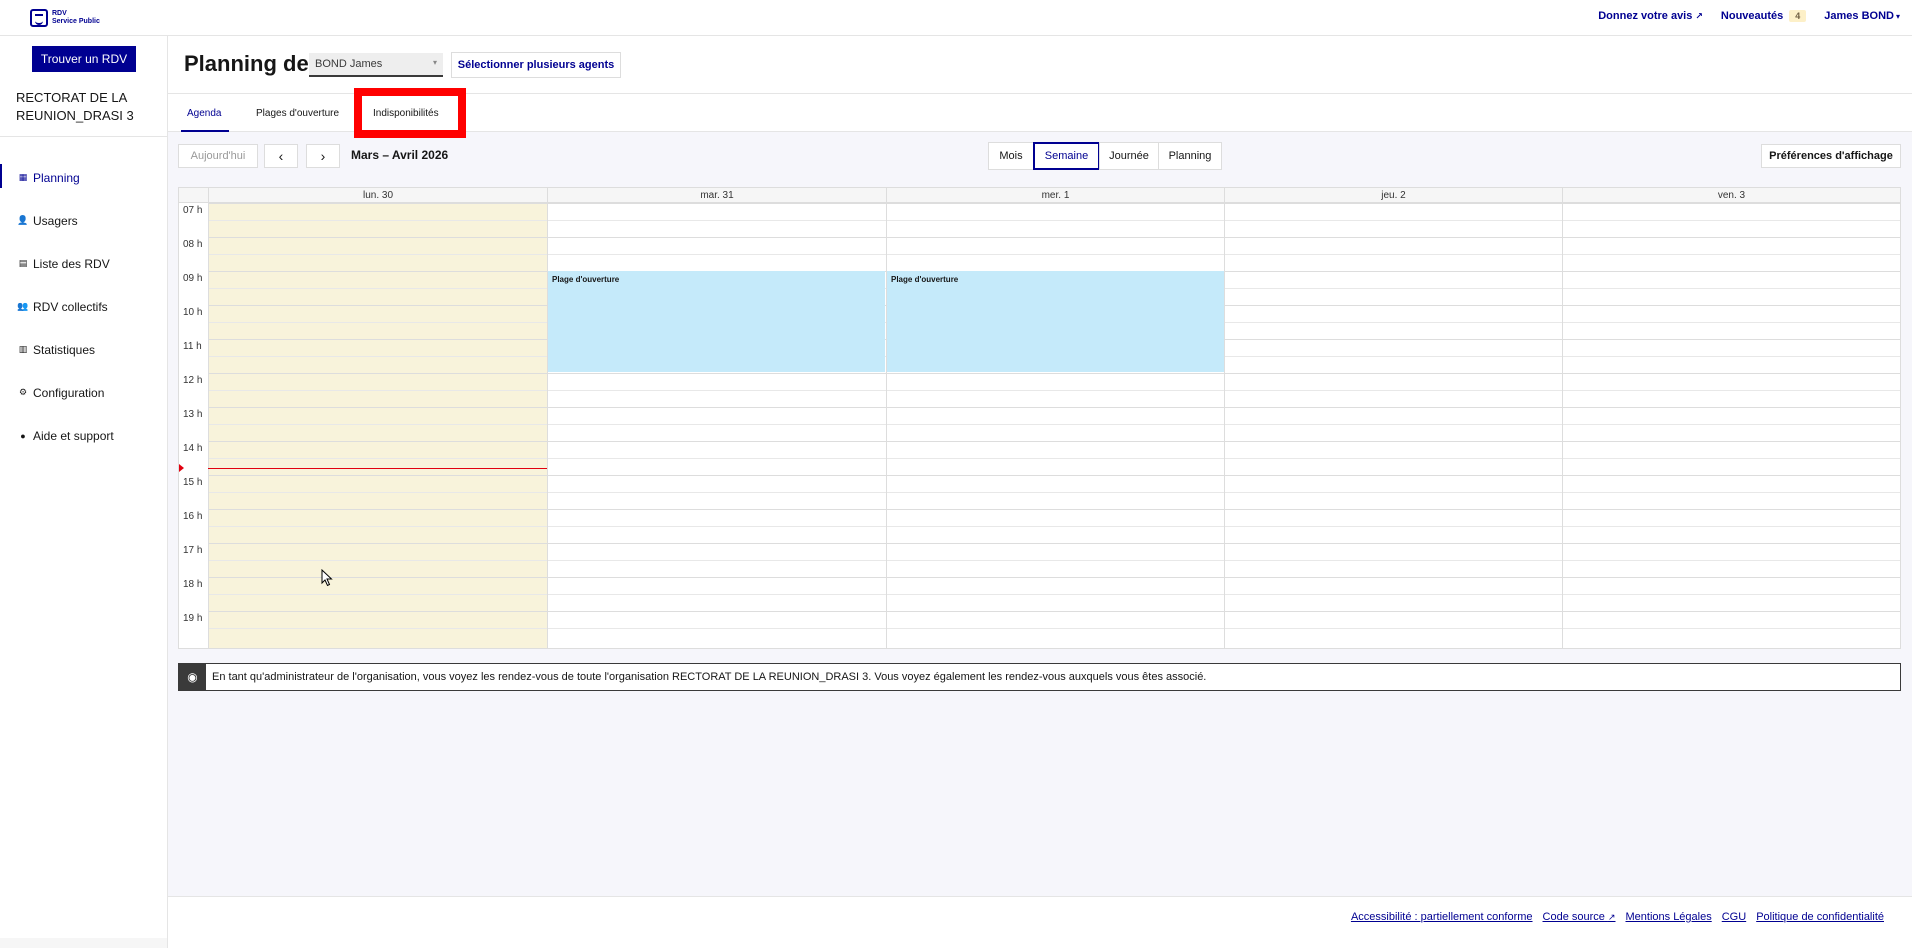 Image resolution: width=1912 pixels, height=948 pixels. I want to click on user-menu: James BOND ▾, so click(1862, 16).